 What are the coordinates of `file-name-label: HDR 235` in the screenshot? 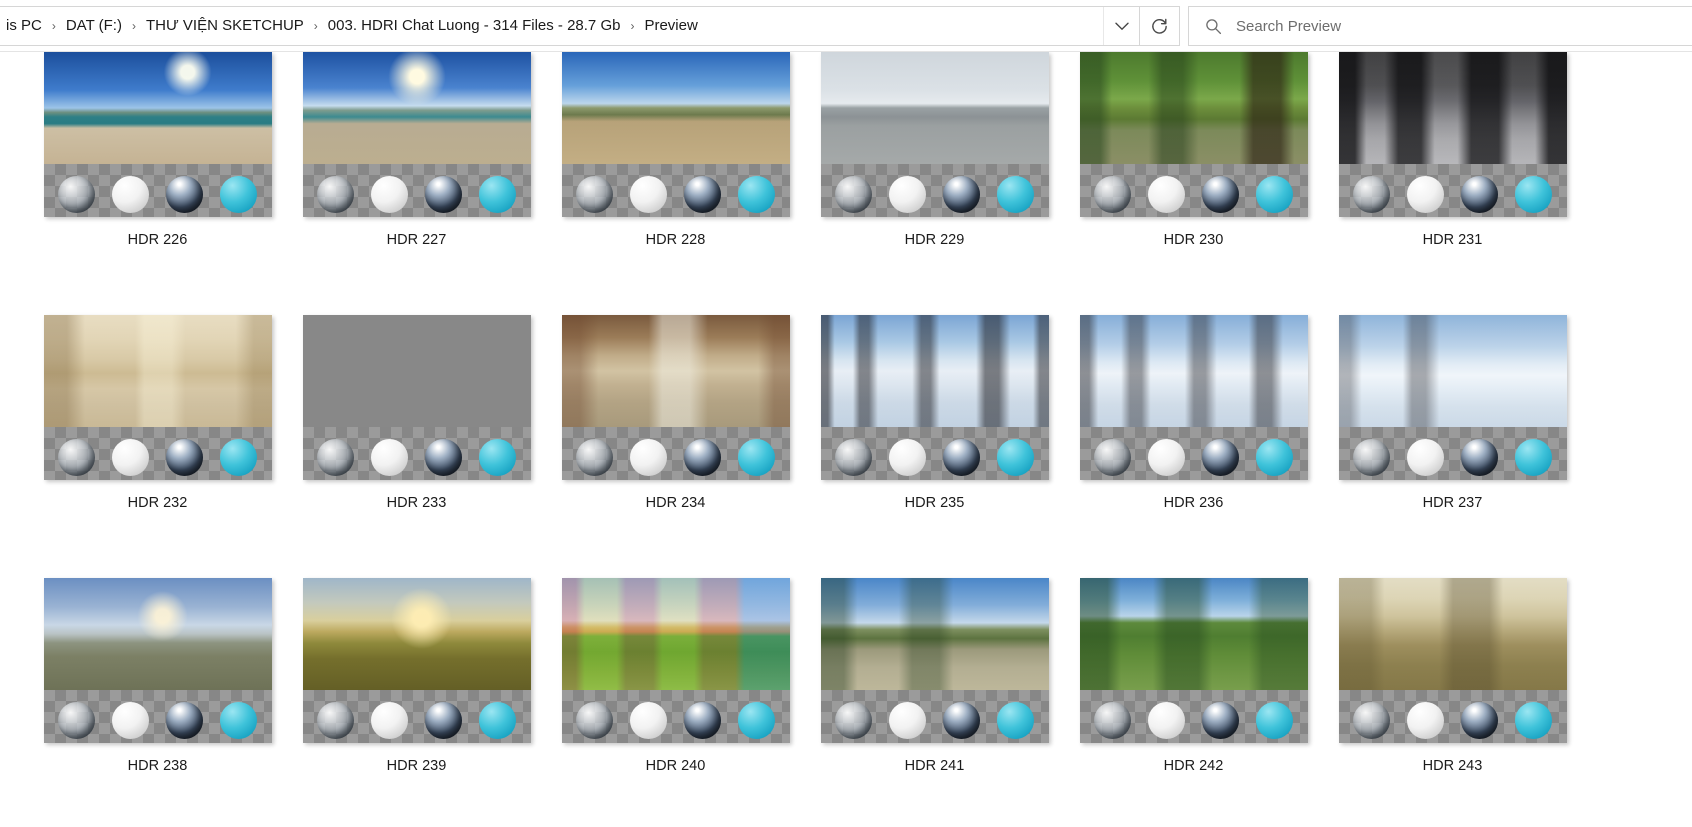 It's located at (934, 503).